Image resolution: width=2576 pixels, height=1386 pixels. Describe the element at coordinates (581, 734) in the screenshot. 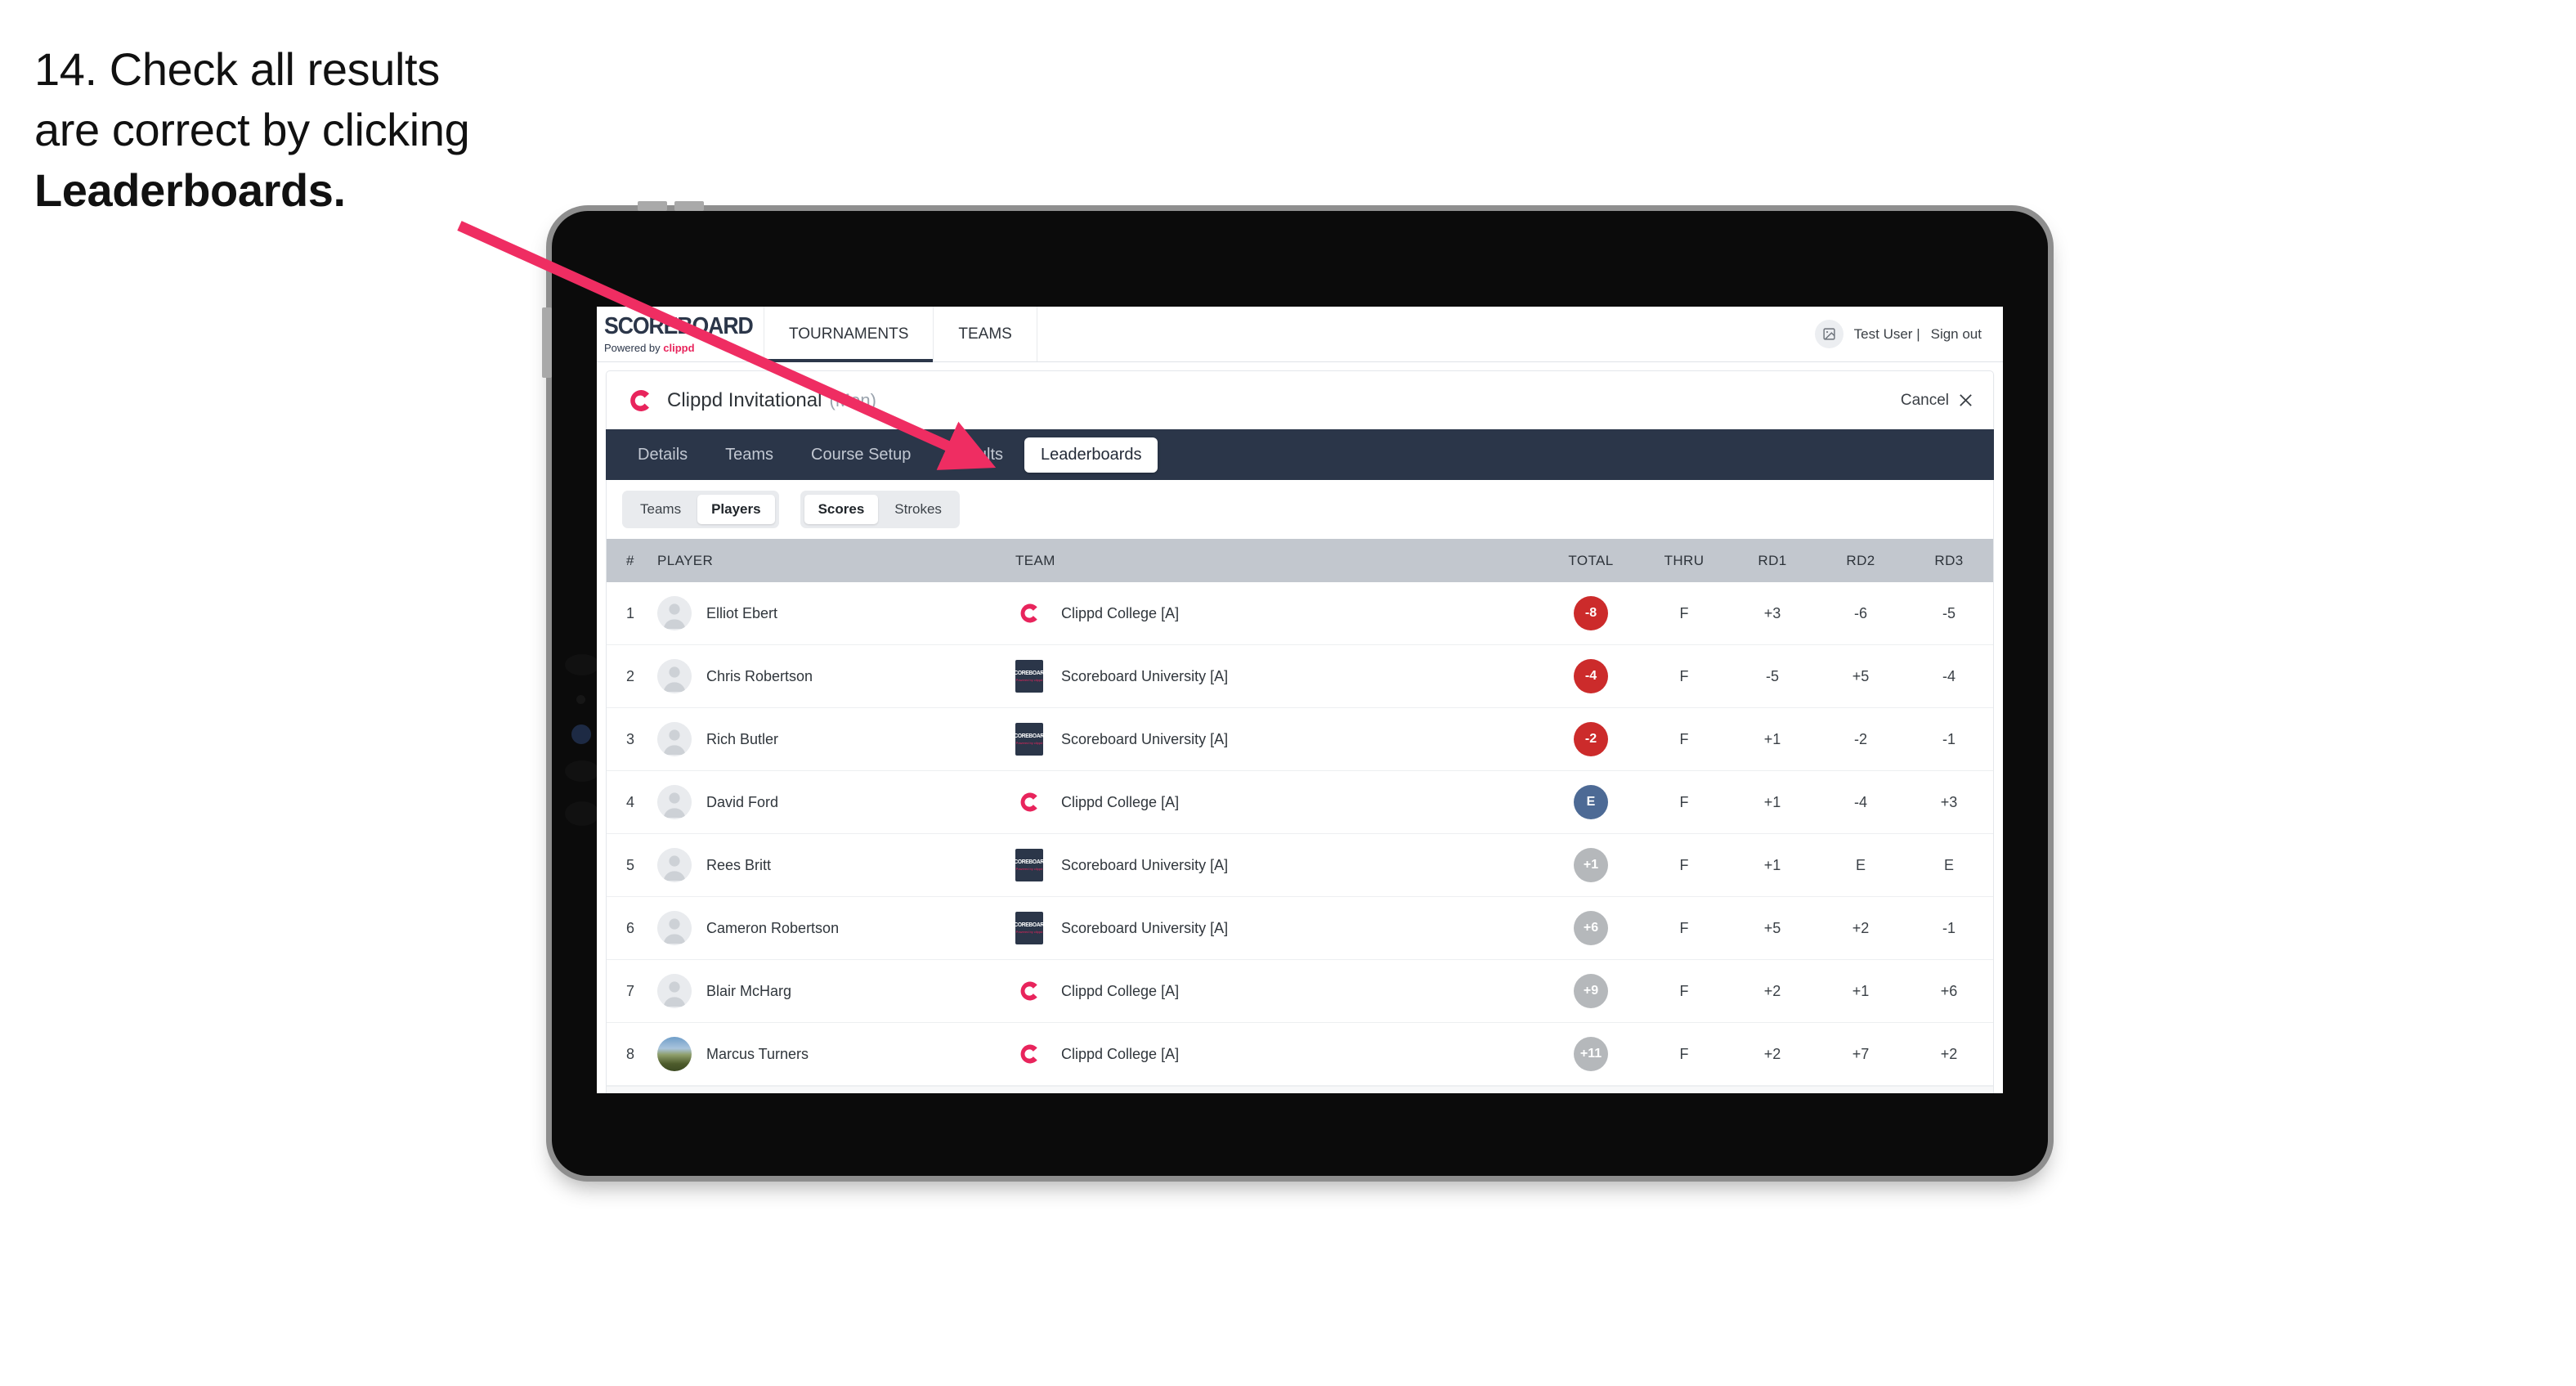

I see `device-camera-icon` at that location.